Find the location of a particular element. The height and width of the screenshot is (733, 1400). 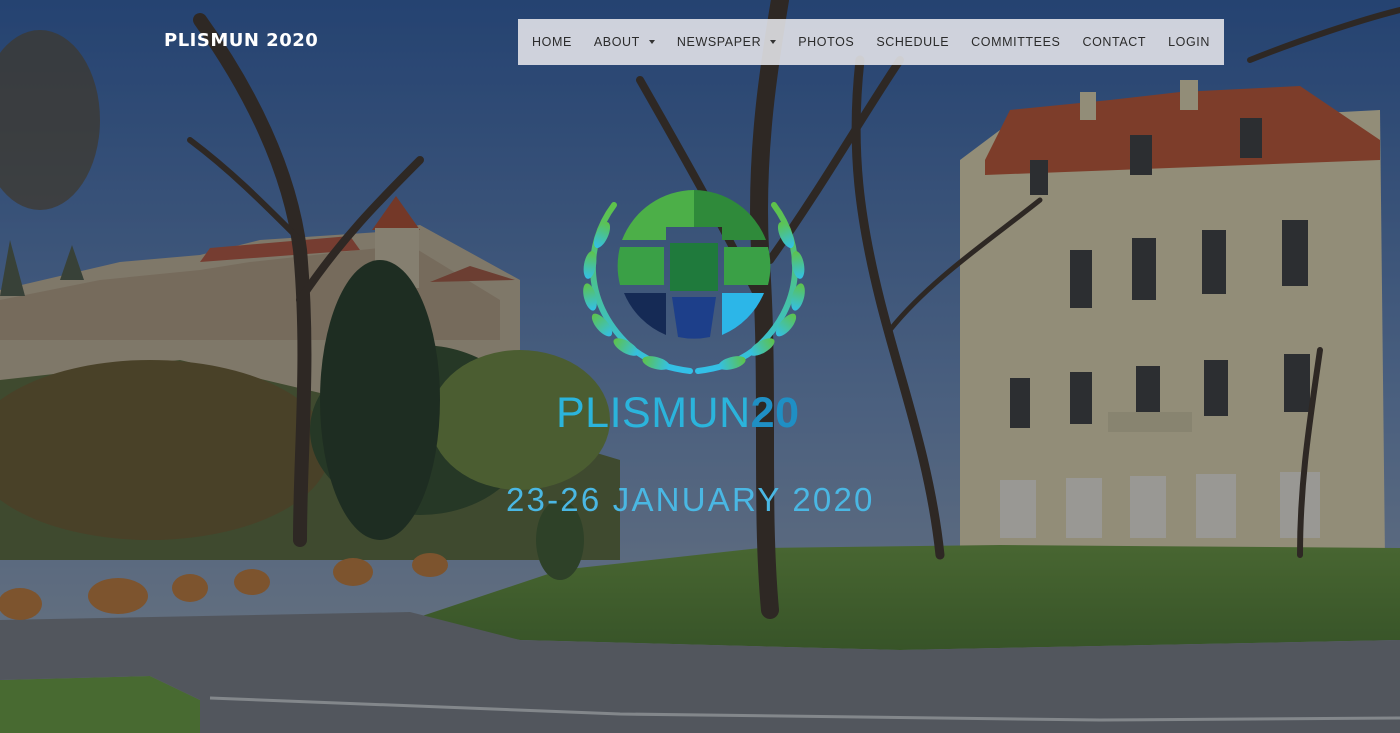

nav-item-label: LOGIN is located at coordinates (1189, 42).